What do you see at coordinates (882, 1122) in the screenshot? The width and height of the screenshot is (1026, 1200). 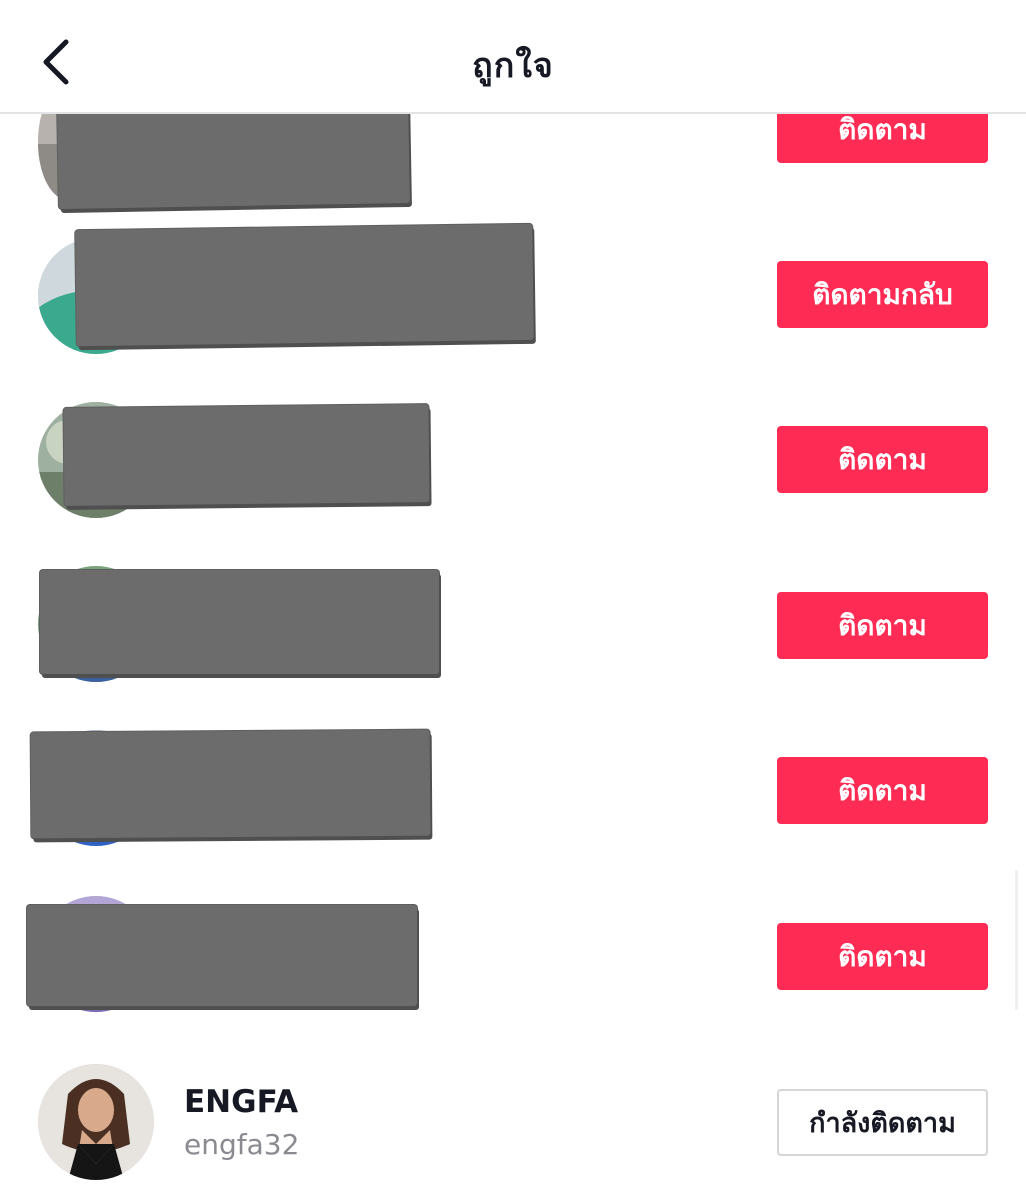 I see `following-button: กำลังติดตาม` at bounding box center [882, 1122].